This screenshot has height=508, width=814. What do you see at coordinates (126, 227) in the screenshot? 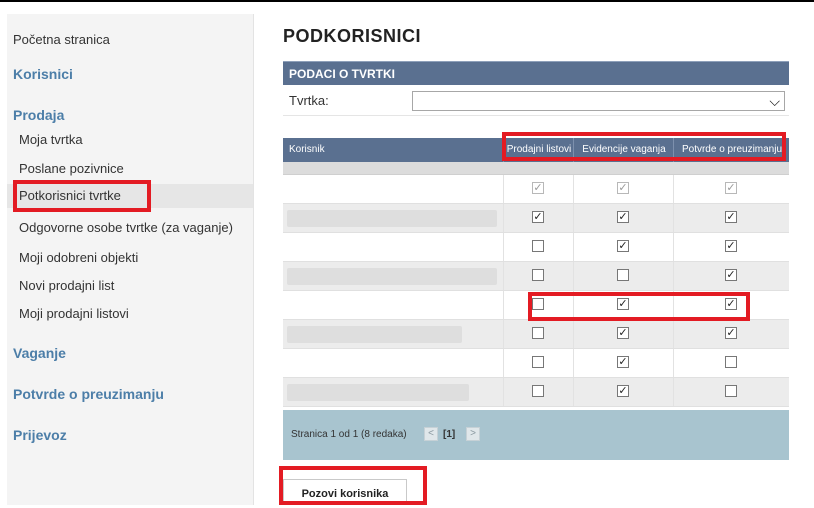
I see `sidebar-item-odgovorne-osobe: Odgovorne osobe tvrtke (za vaganje)` at bounding box center [126, 227].